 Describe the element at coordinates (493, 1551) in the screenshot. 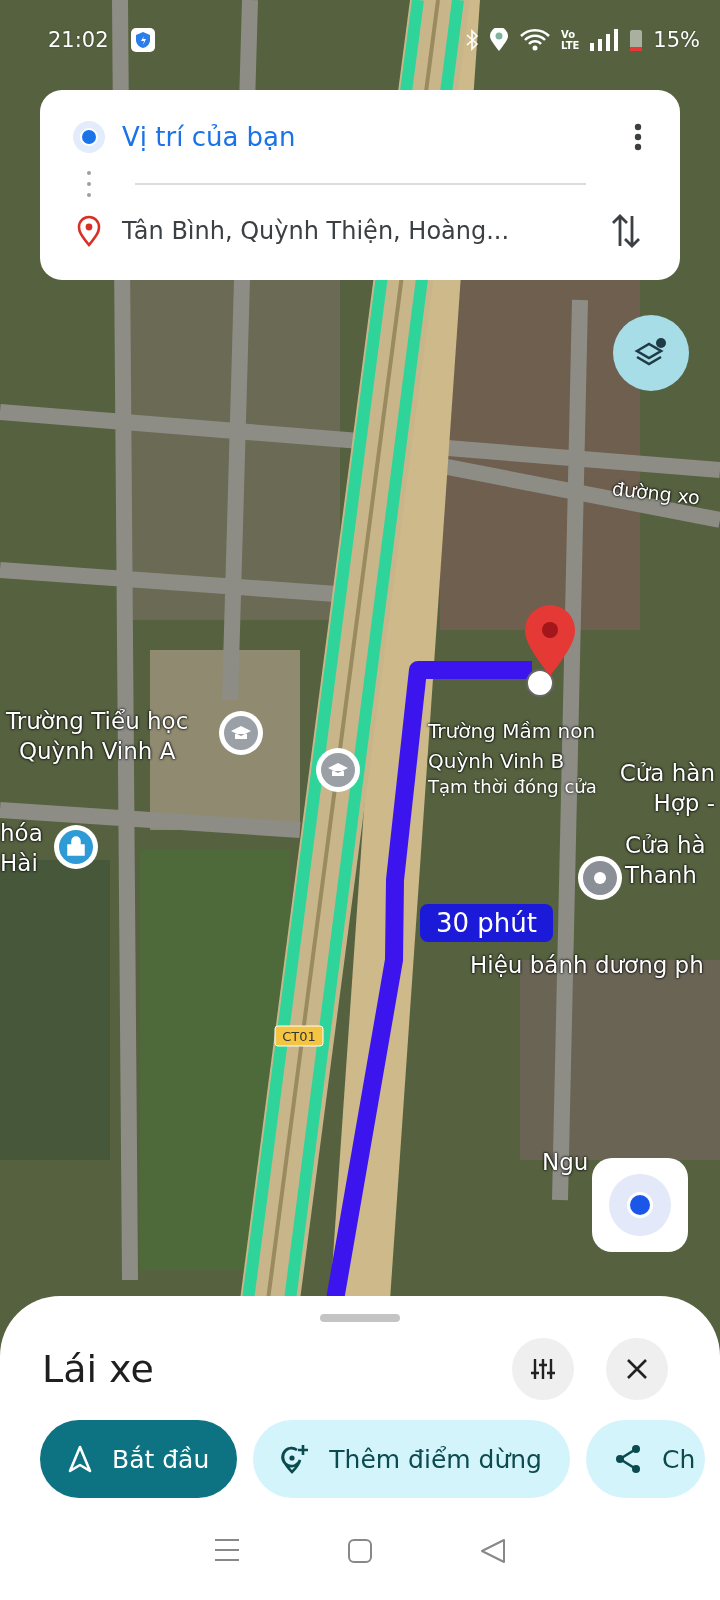

I see `back-icon` at that location.